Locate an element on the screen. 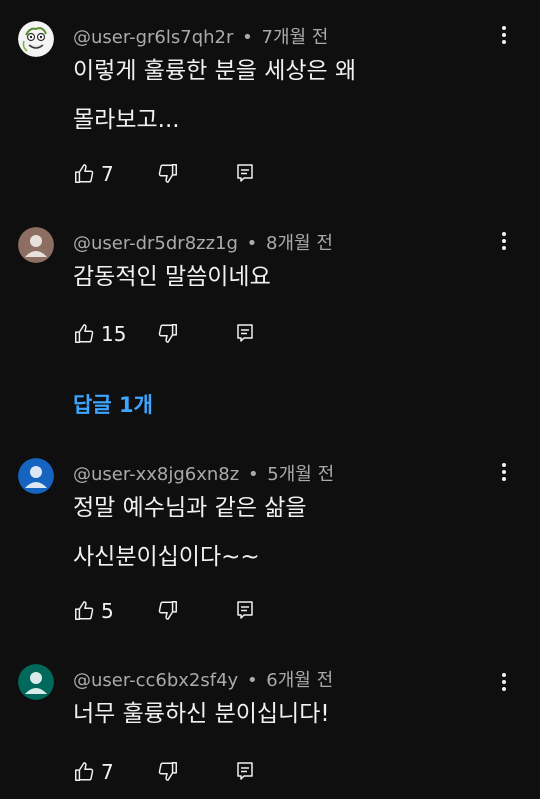  cartoon-face-icon is located at coordinates (36, 39).